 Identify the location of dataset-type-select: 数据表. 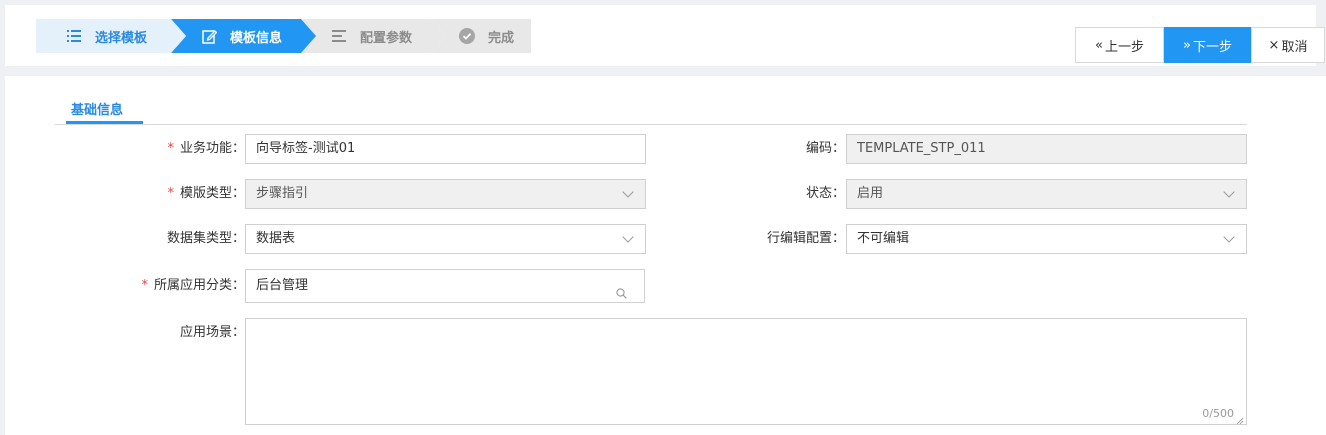
(445, 239).